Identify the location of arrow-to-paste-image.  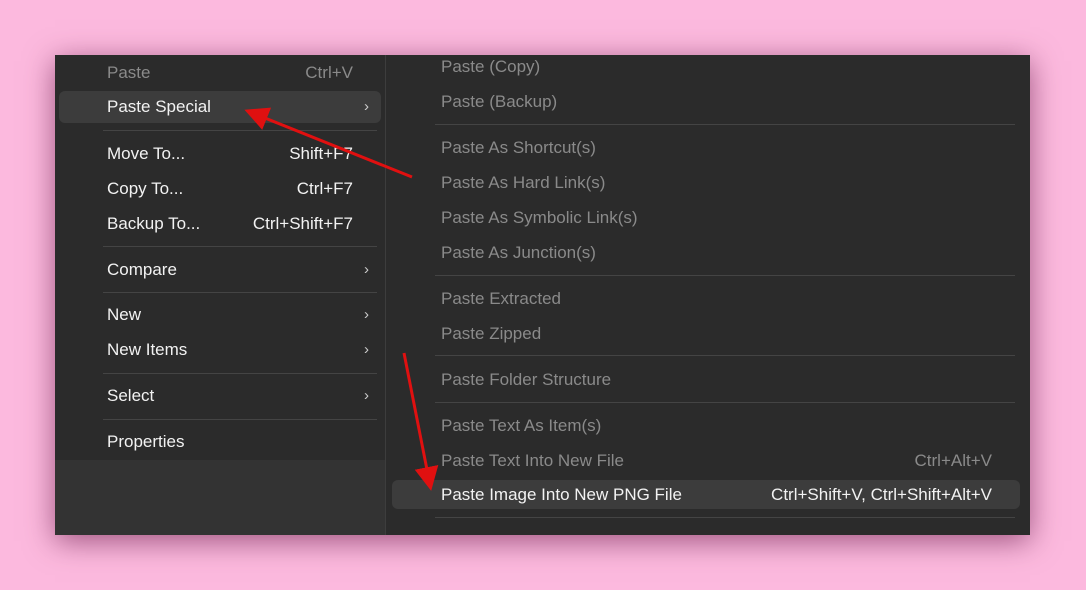
(420, 421).